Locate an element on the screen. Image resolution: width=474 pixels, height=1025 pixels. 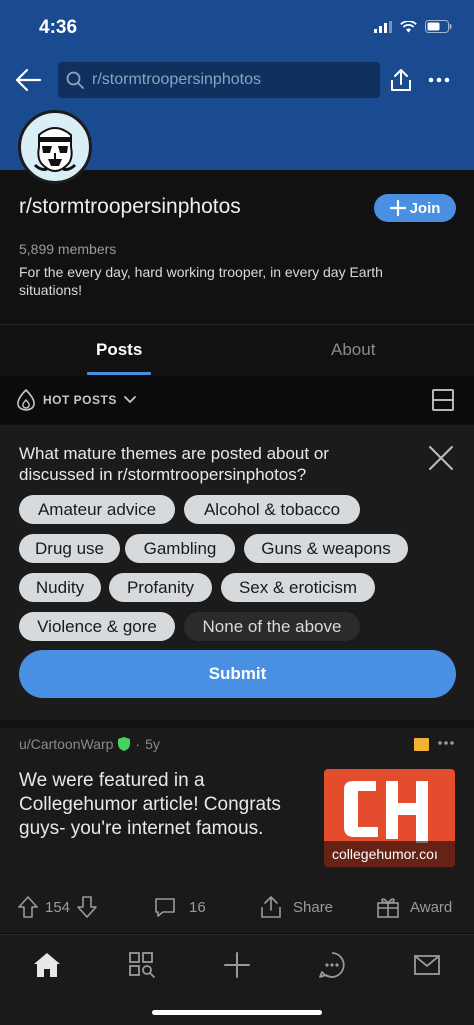
option-chip: Sex & eroticism is located at coordinates (298, 587).